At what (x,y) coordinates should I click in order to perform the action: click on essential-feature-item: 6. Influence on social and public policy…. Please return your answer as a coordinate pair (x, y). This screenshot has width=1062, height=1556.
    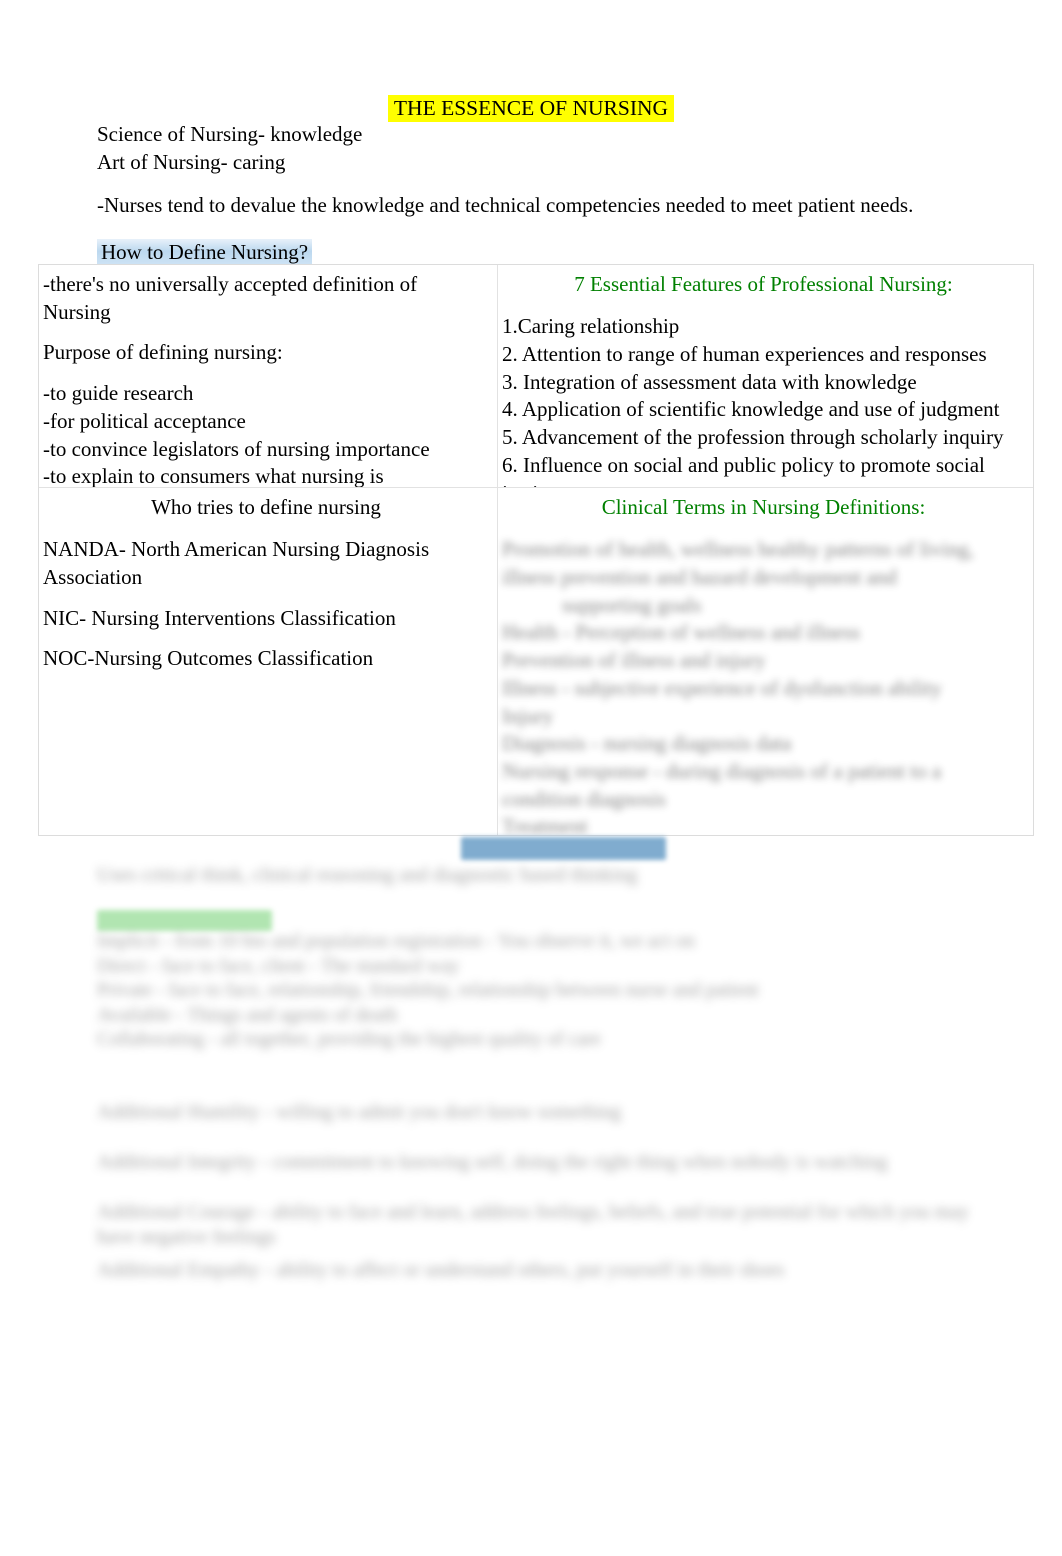
    Looking at the image, I should click on (743, 469).